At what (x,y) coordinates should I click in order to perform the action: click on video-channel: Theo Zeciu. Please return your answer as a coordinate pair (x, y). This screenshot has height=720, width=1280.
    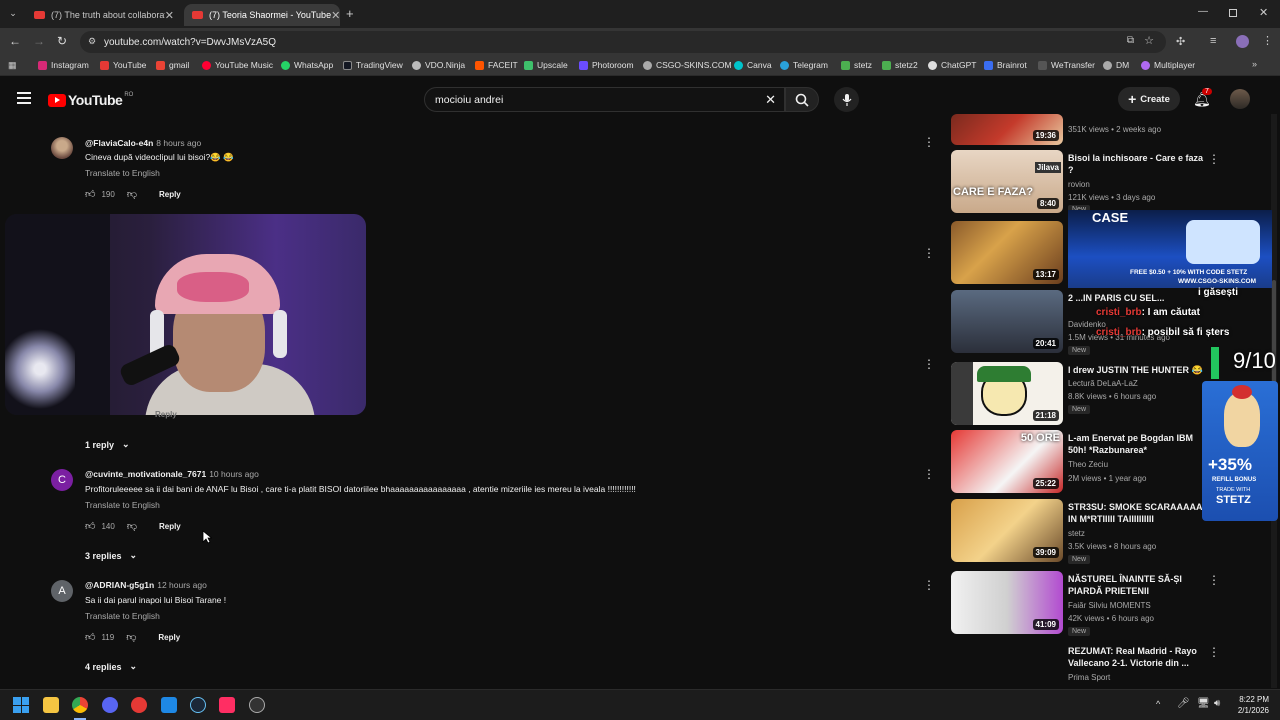
    Looking at the image, I should click on (1088, 464).